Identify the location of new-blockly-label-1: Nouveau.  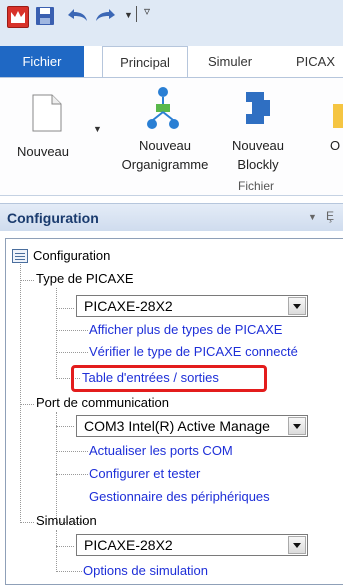
(258, 145).